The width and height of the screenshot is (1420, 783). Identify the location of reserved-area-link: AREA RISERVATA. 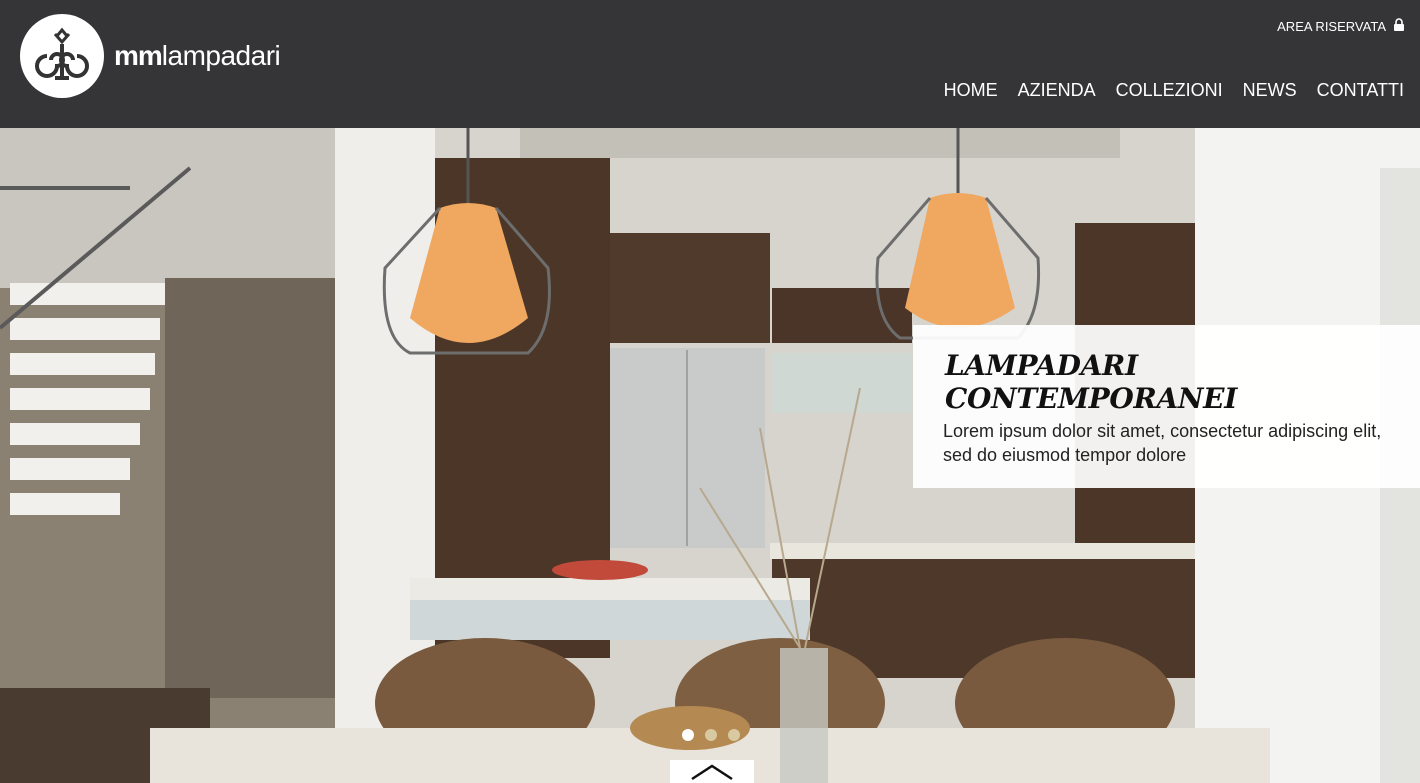
(1340, 26).